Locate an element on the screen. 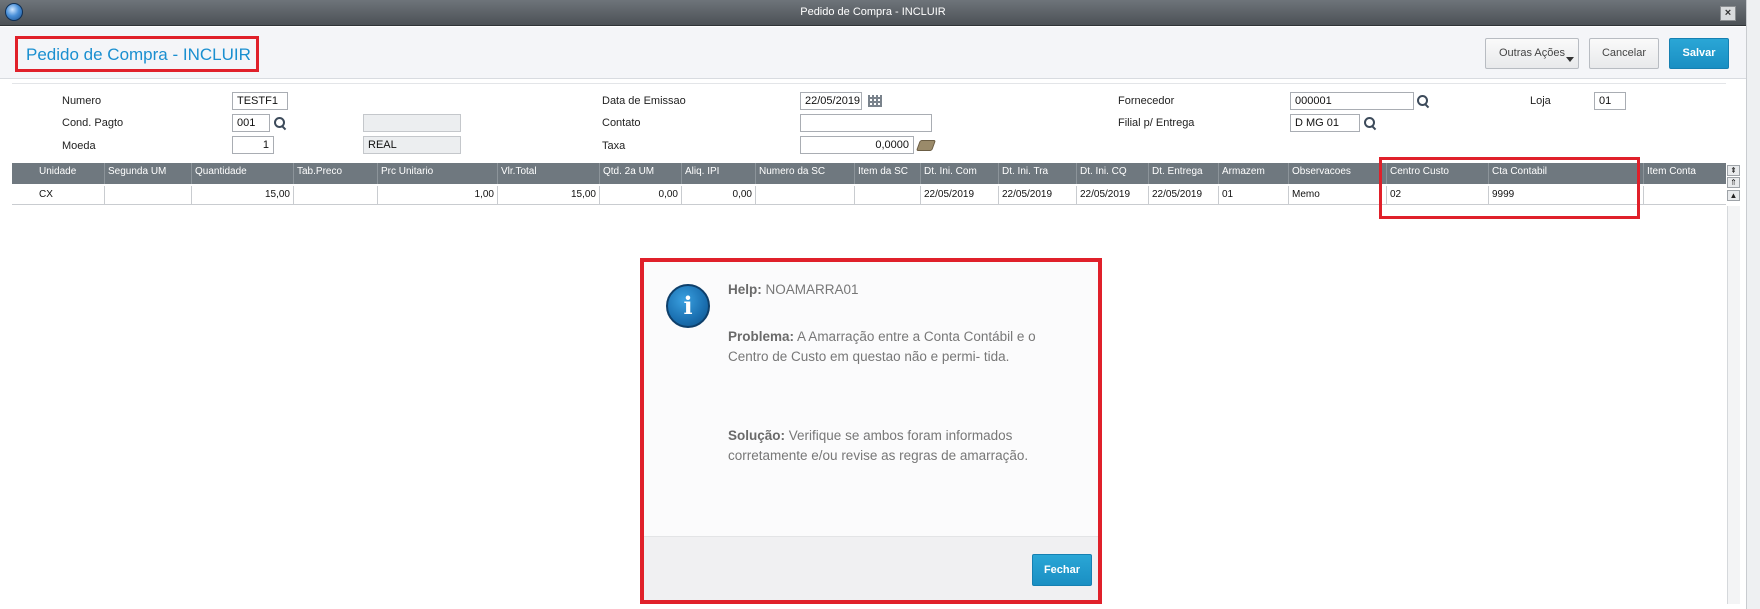 This screenshot has height=609, width=1760. grid-scroll-top-icon: ⇞ is located at coordinates (1733, 170).